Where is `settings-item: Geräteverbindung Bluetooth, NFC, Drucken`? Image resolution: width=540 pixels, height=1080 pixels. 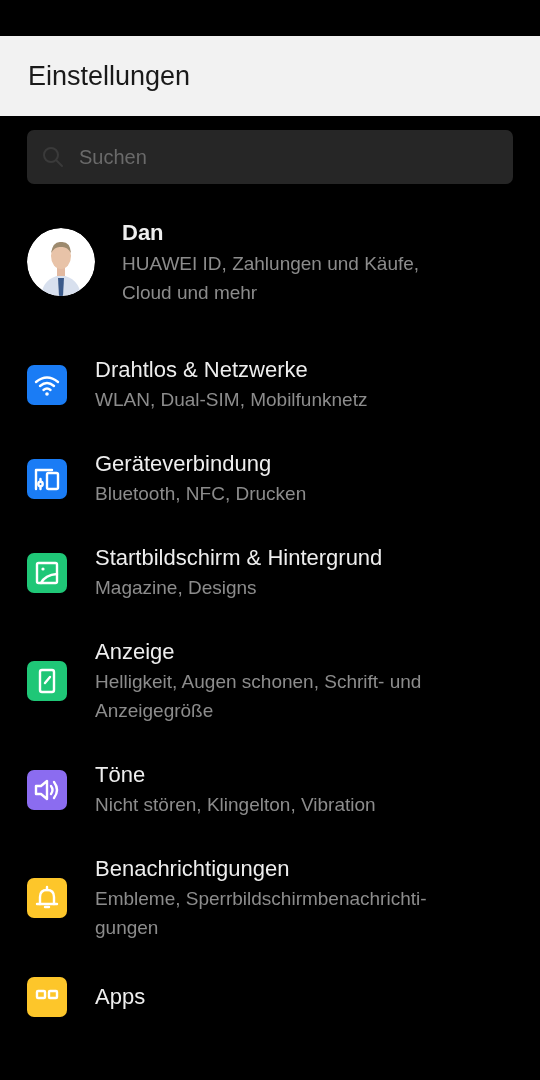 settings-item: Geräteverbindung Bluetooth, NFC, Drucken is located at coordinates (270, 478).